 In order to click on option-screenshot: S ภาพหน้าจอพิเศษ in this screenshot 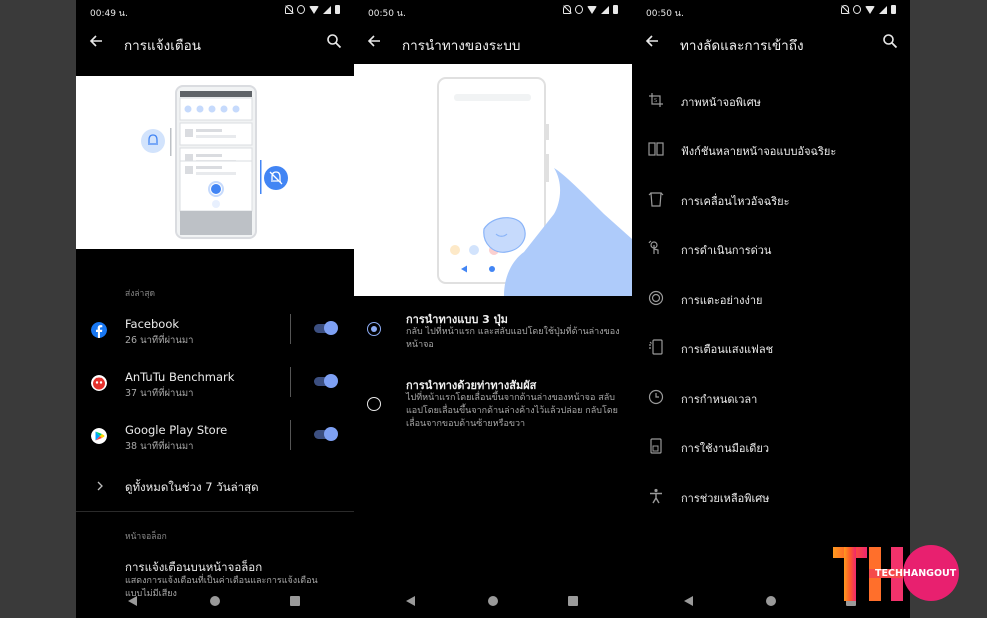, I will do `click(771, 100)`.